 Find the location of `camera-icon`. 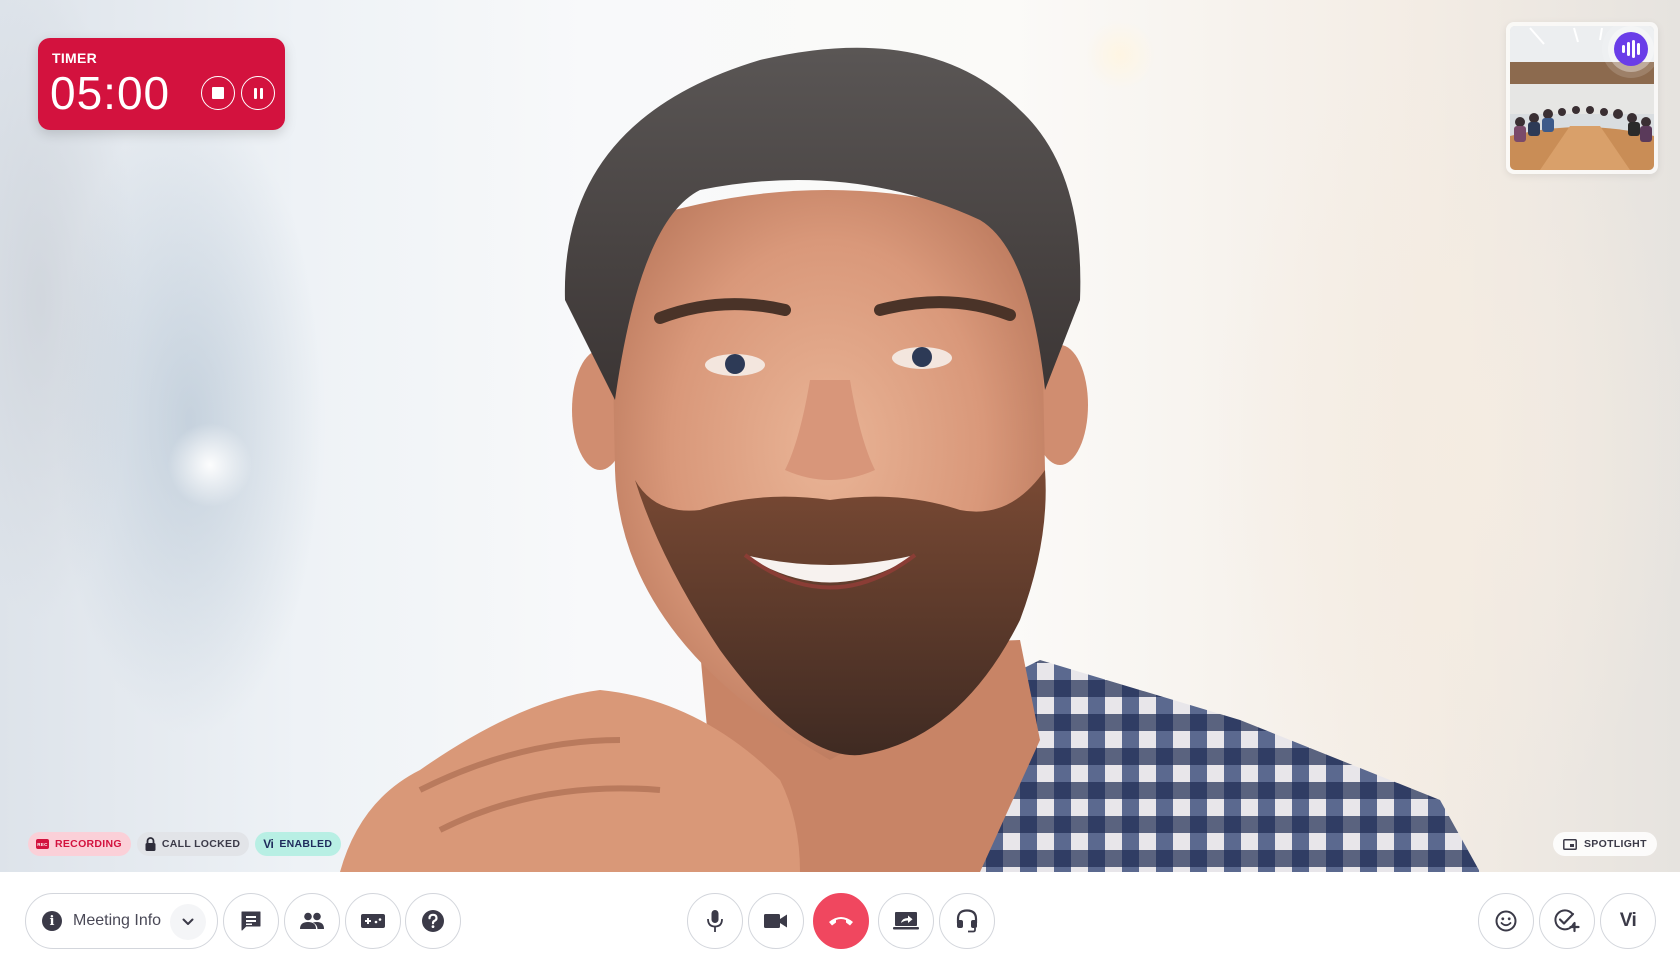

camera-icon is located at coordinates (775, 921).